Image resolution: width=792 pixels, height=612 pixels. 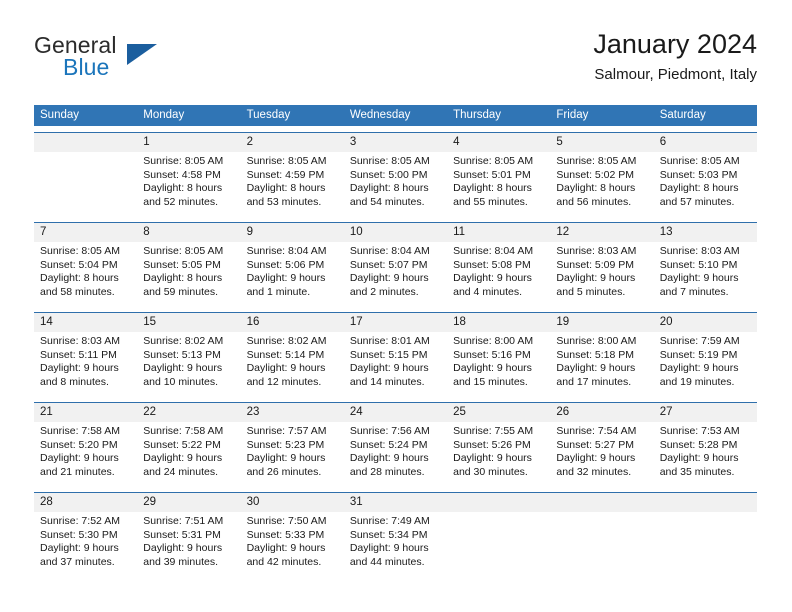 I want to click on sunset-text: Sunset: 4:59 PM, so click(x=285, y=174).